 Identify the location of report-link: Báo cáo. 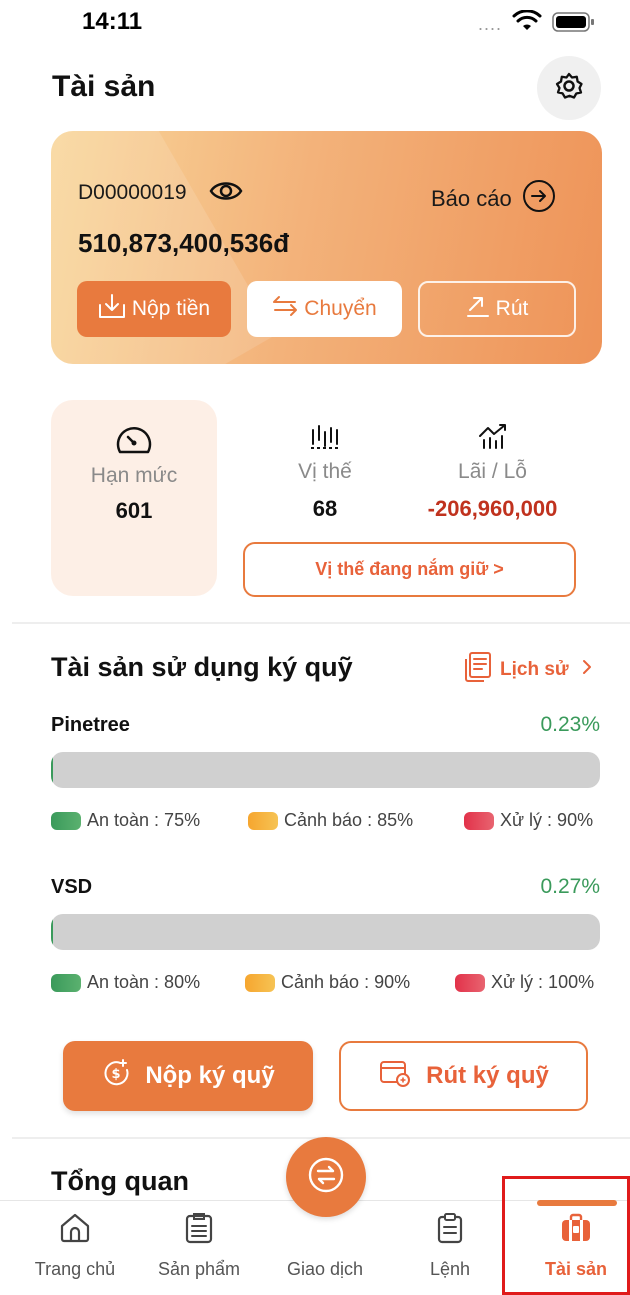
(493, 199).